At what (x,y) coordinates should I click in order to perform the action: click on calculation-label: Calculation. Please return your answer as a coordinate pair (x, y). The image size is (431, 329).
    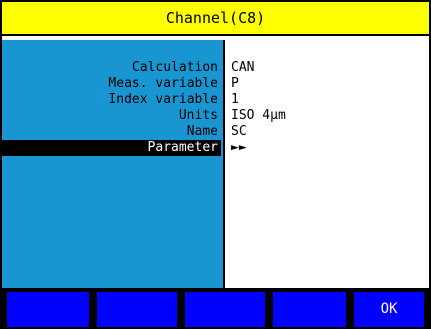
    Looking at the image, I should click on (111, 68).